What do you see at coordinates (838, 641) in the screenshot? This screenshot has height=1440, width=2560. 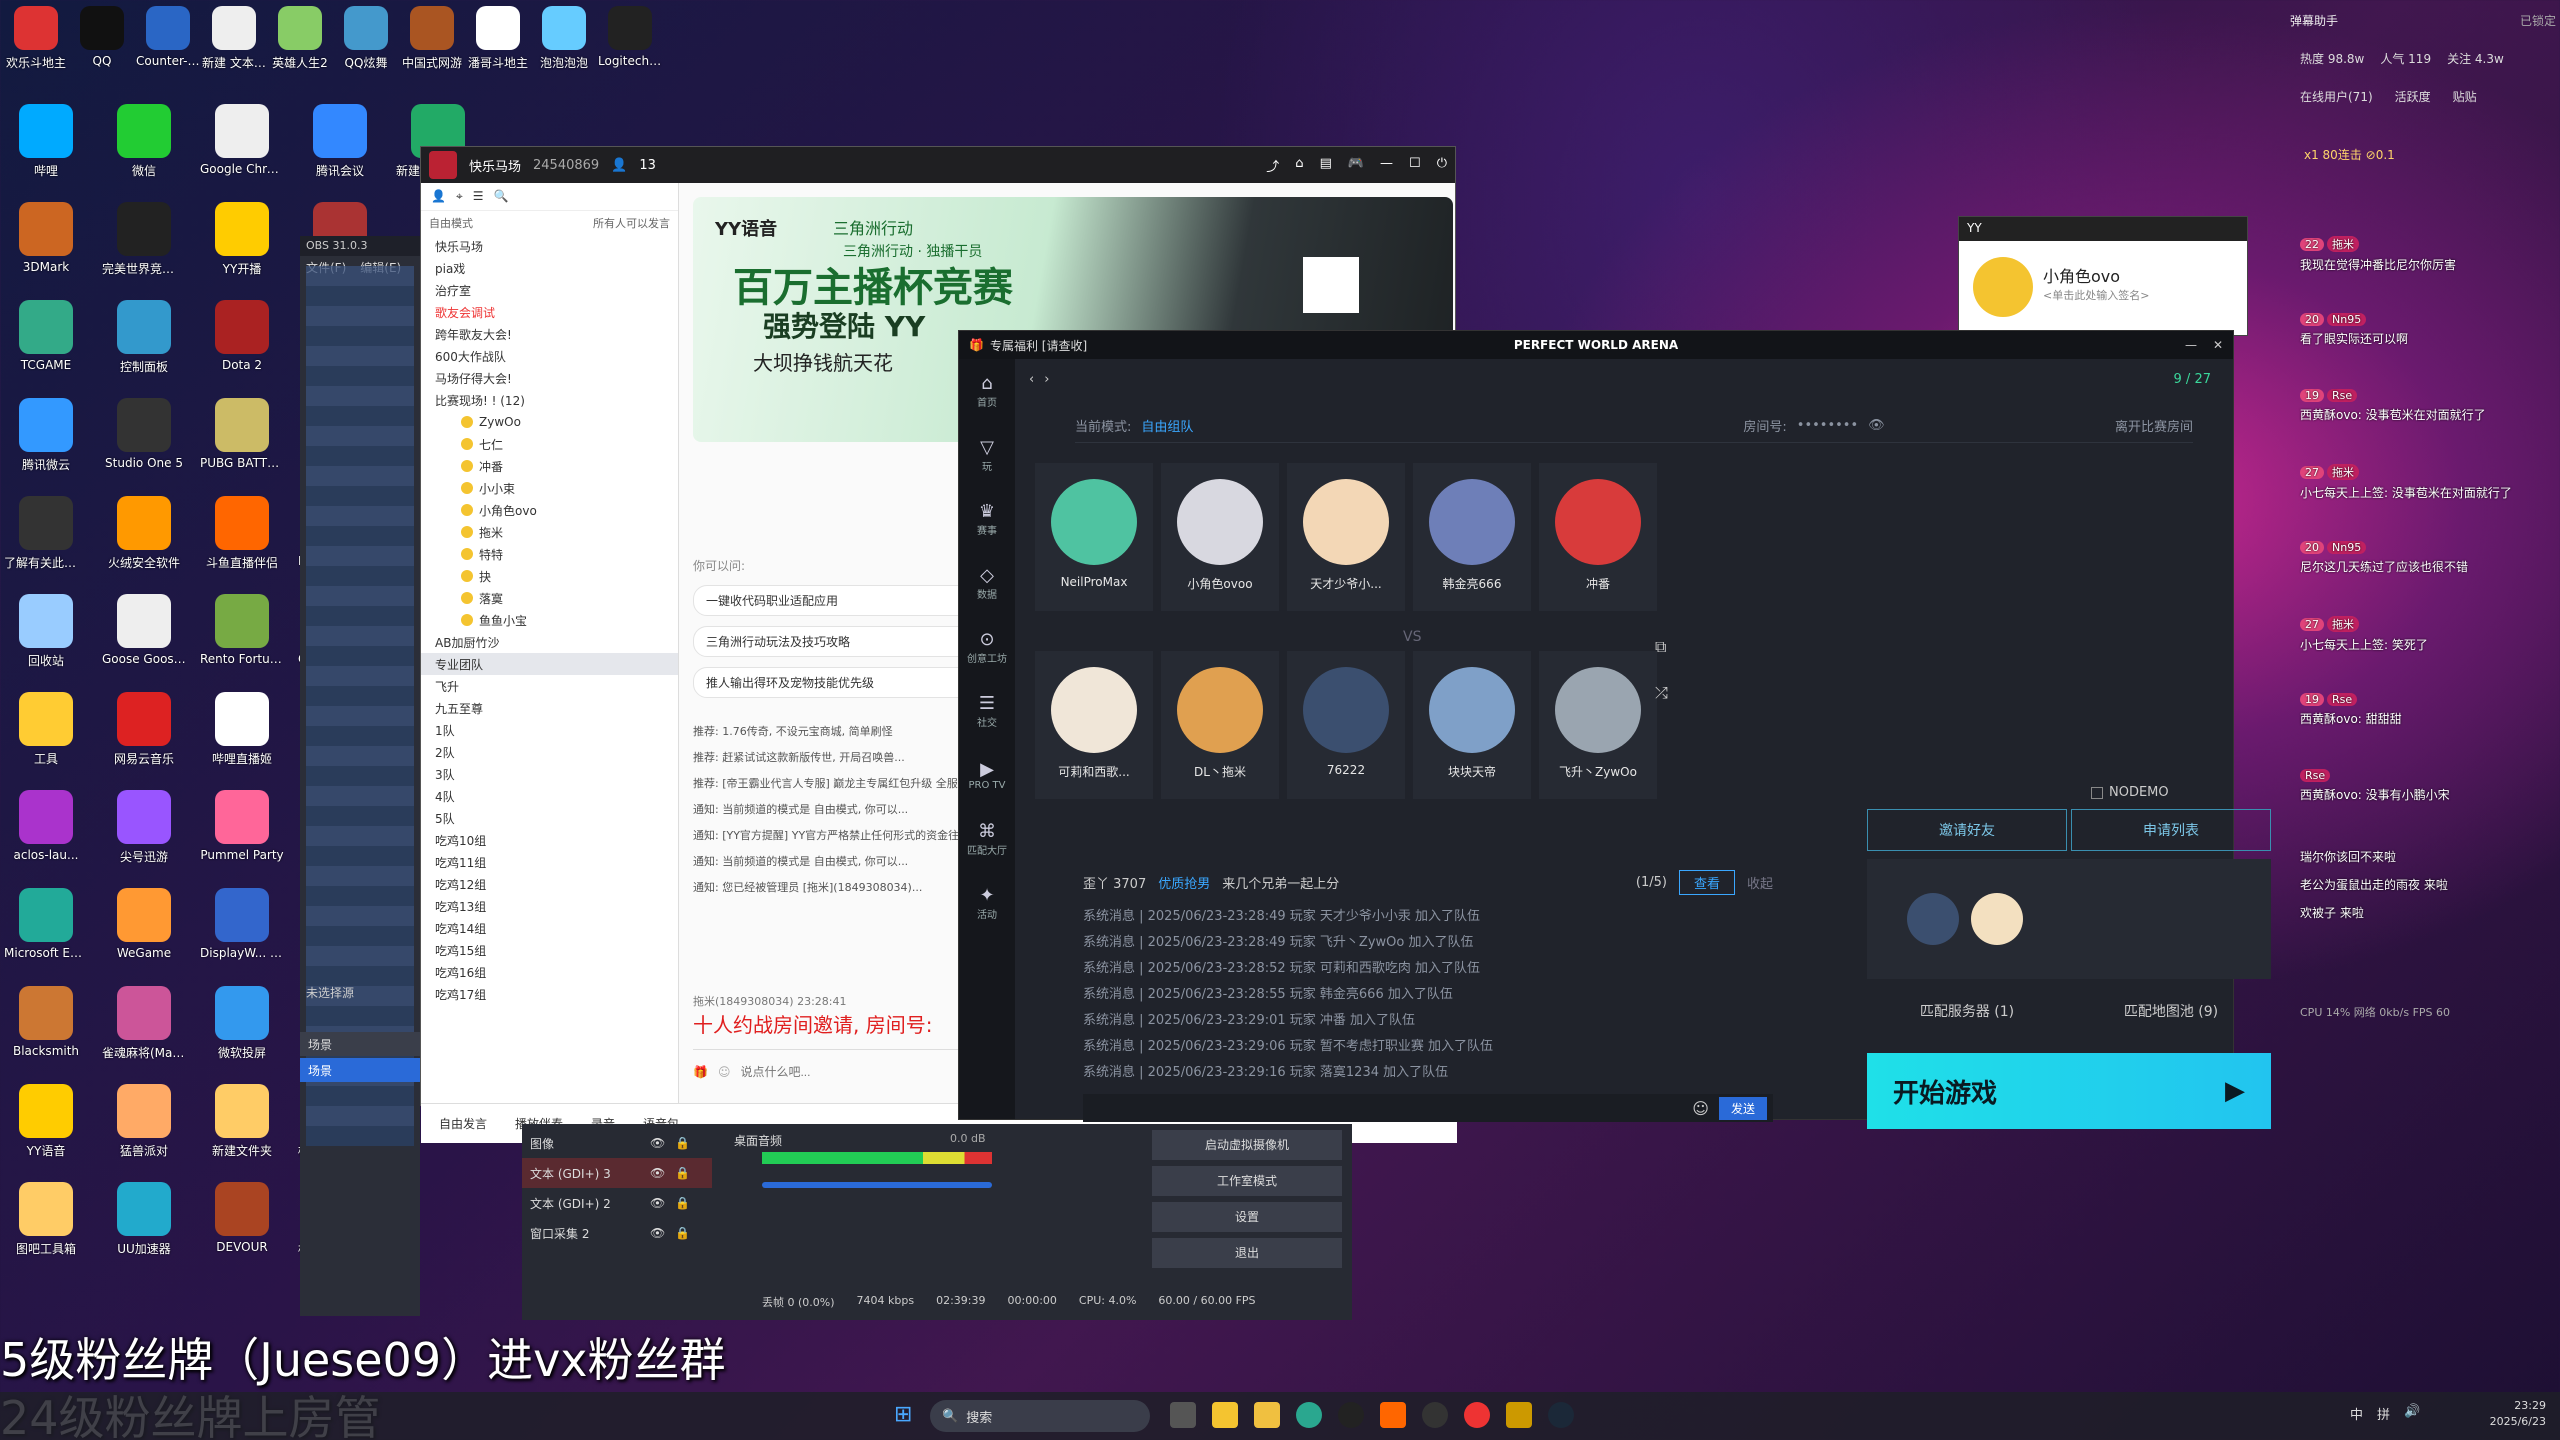 I see `assist-suggestion: 三角洲行动玩法及技巧攻略` at bounding box center [838, 641].